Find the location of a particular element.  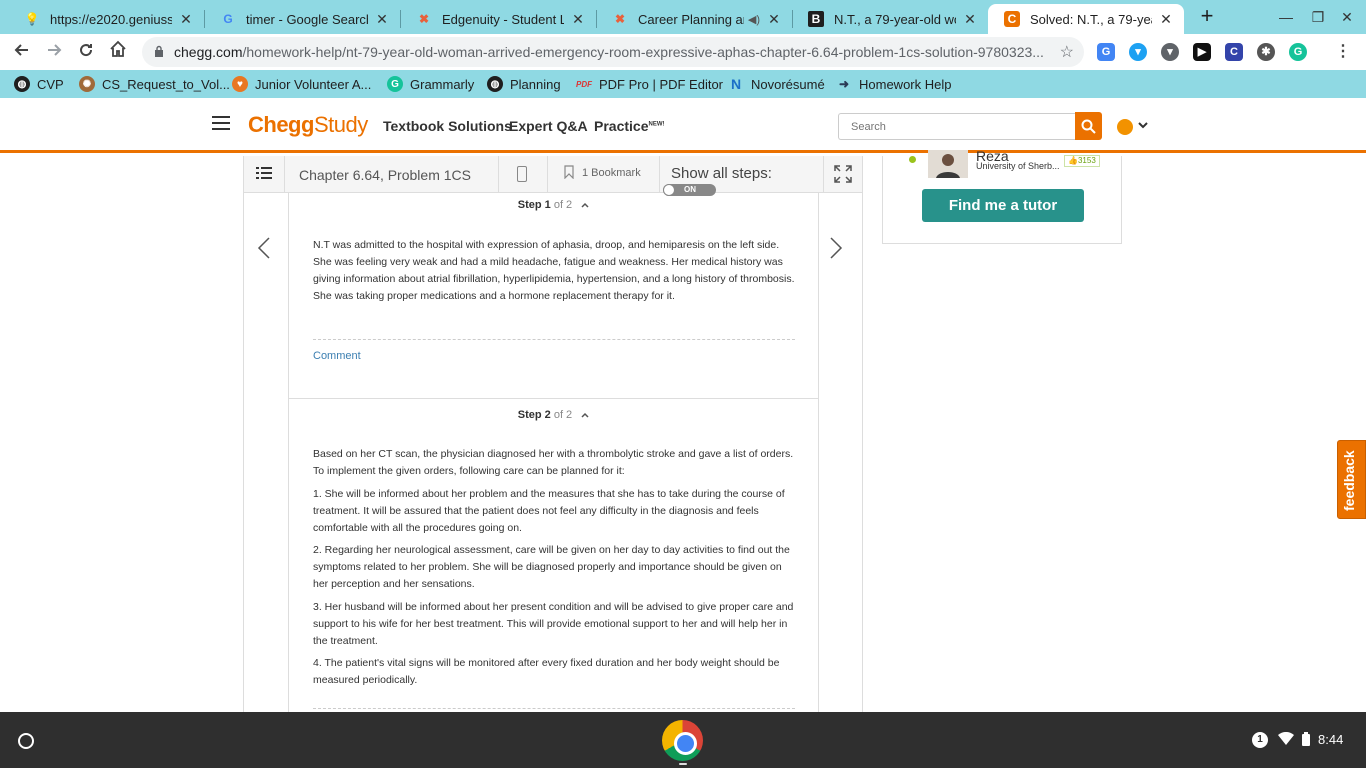

new-badge: NEW! is located at coordinates (656, 124).